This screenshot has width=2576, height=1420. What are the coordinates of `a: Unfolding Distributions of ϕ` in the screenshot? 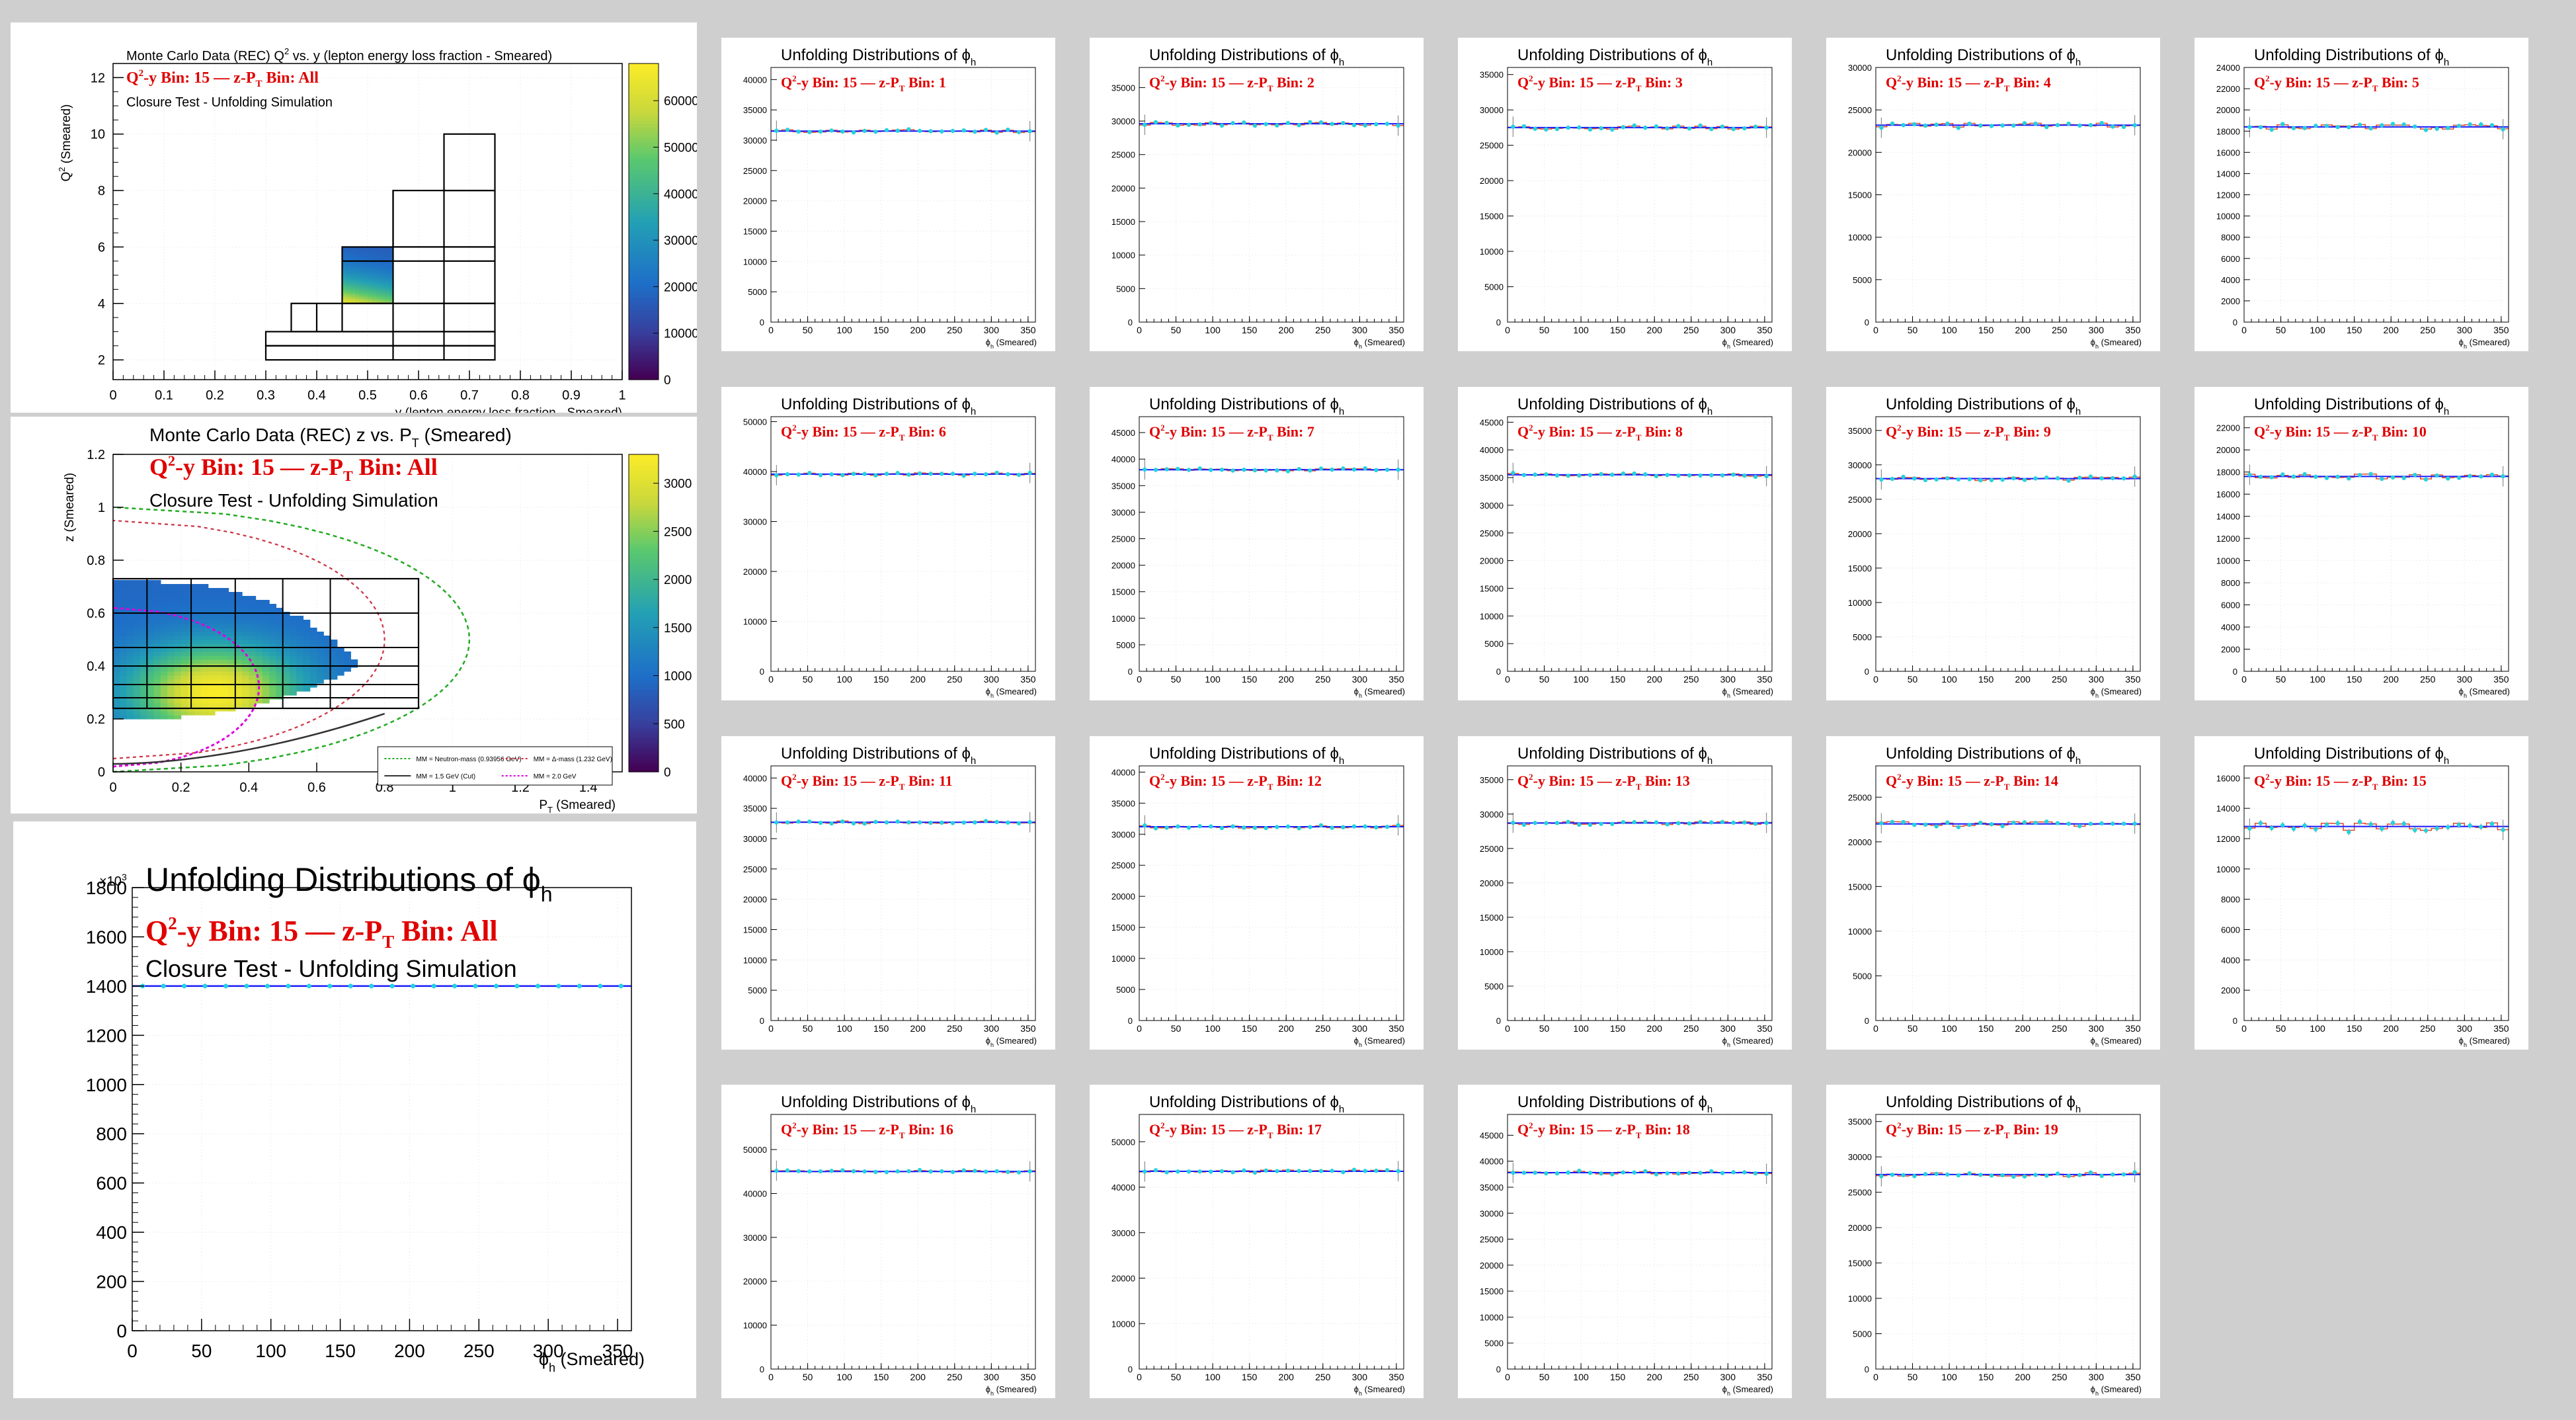 It's located at (1244, 754).